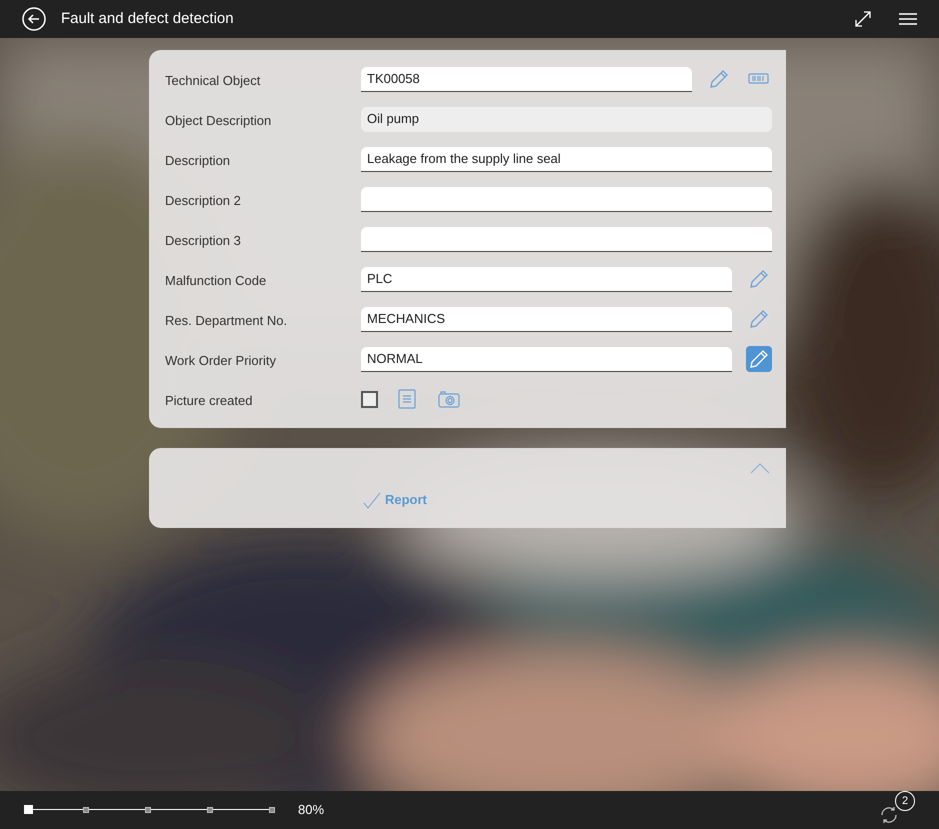  What do you see at coordinates (908, 19) in the screenshot?
I see `menu-icon` at bounding box center [908, 19].